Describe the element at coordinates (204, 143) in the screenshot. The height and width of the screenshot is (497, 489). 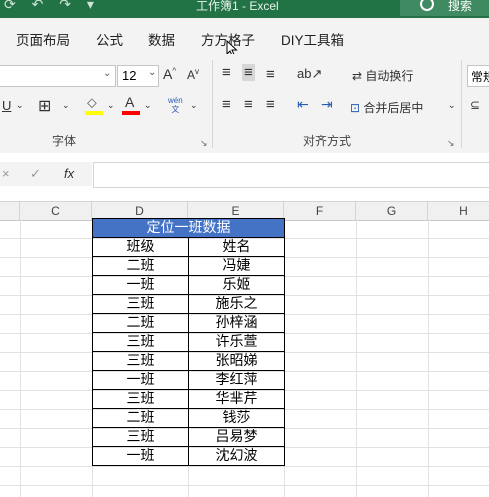
I see `font-dialog-launcher-icon: ↘` at that location.